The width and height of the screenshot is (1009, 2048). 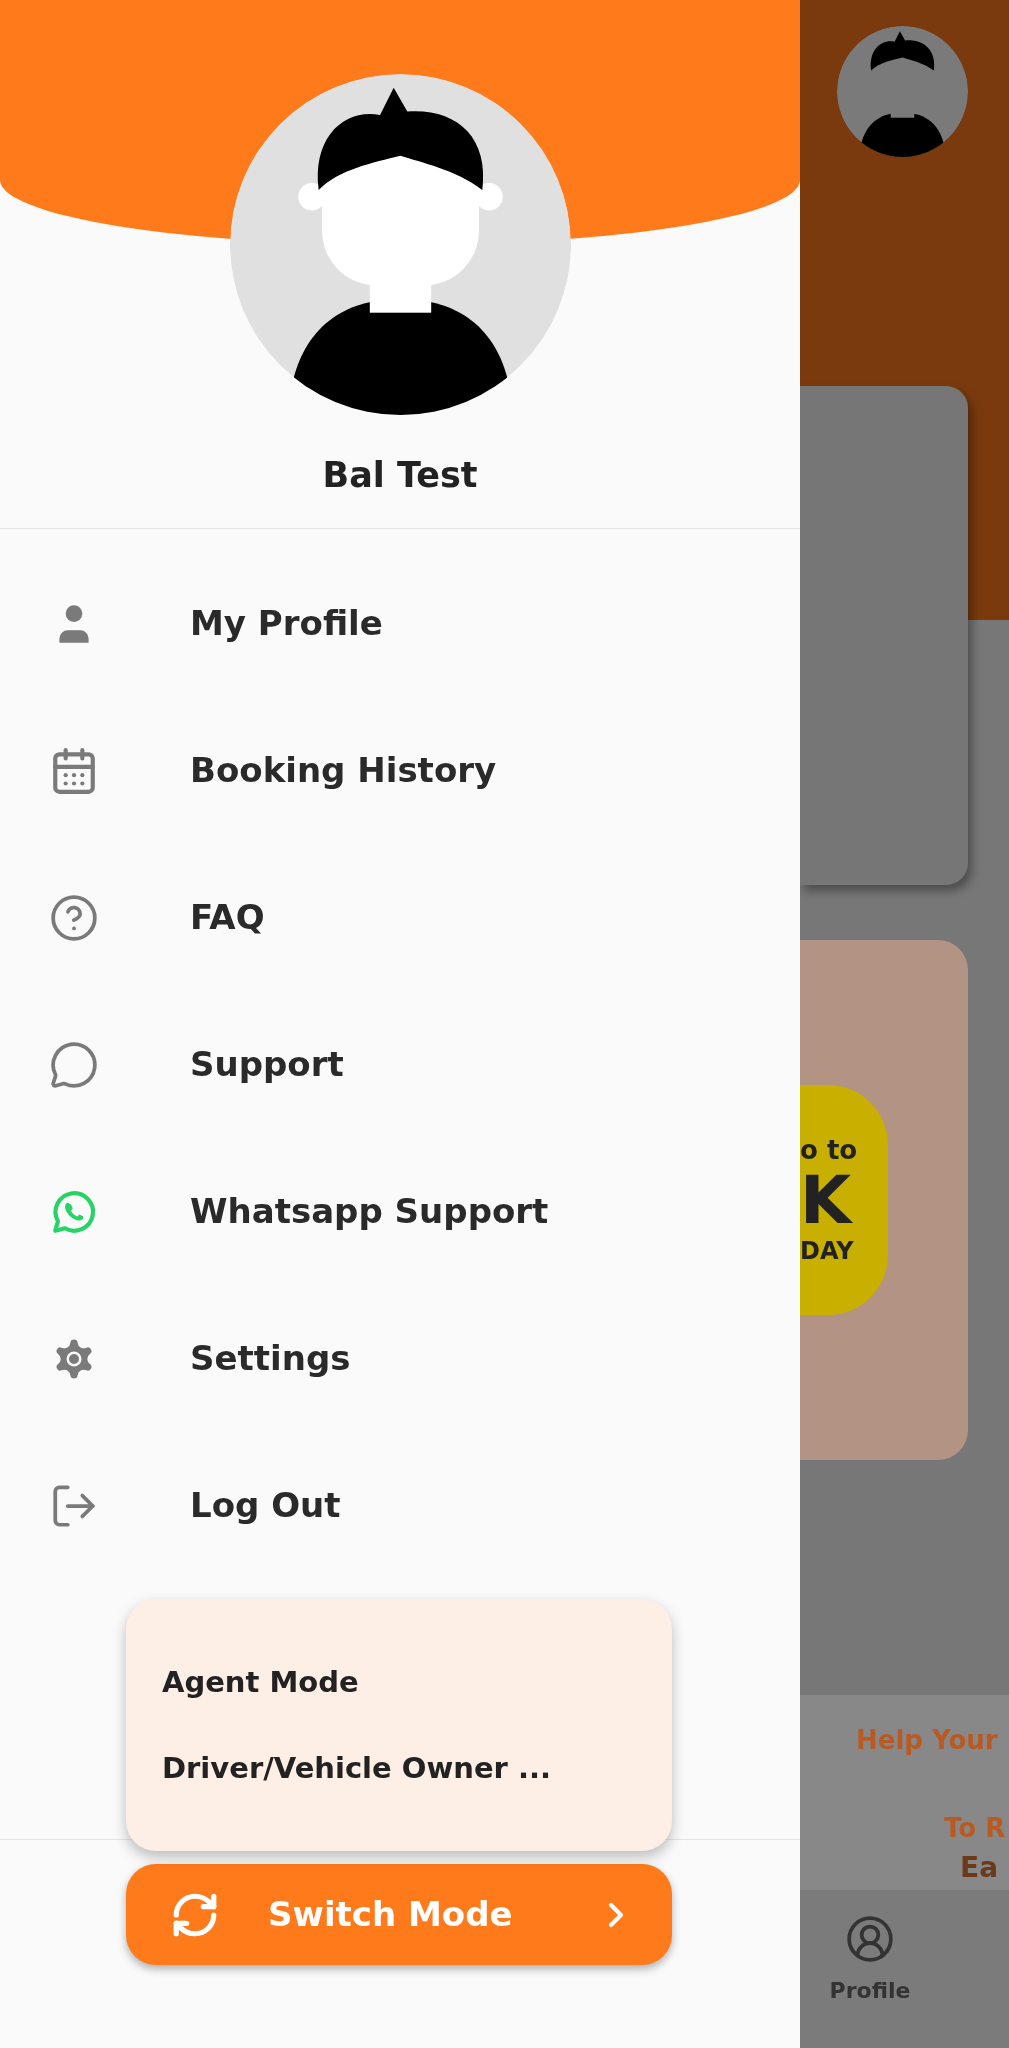 I want to click on menu-item: My Profile, so click(x=400, y=623).